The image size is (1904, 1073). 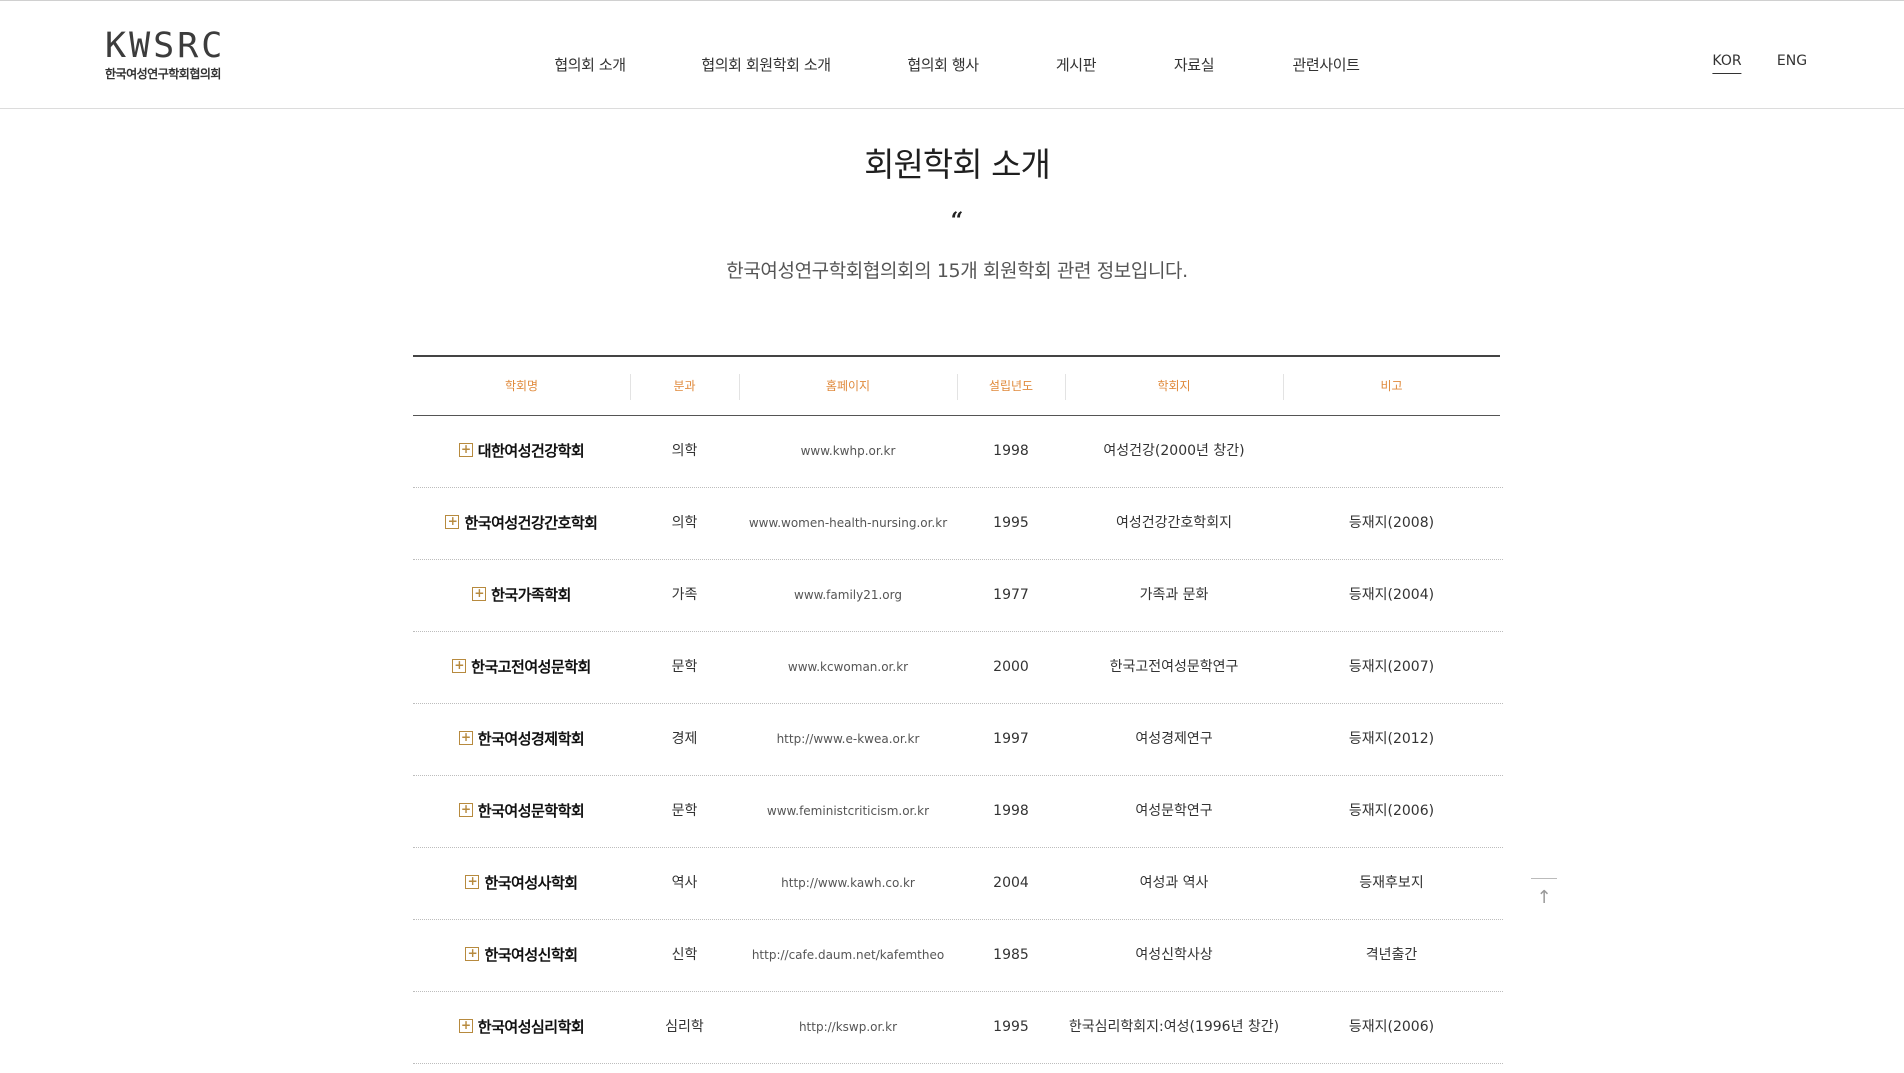 I want to click on note-cell: 등재지(2008), so click(x=1391, y=523).